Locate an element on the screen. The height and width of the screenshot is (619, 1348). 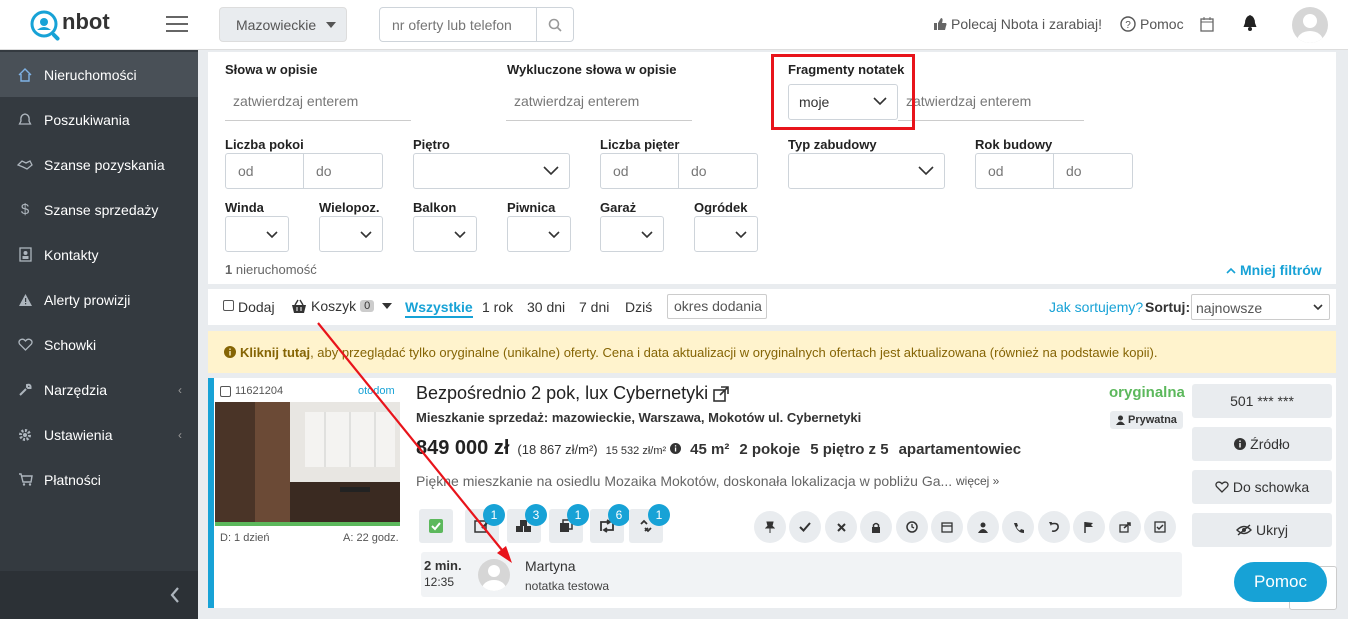
sidebar-item-poszukiwania: Poszukiwania is located at coordinates (99, 119).